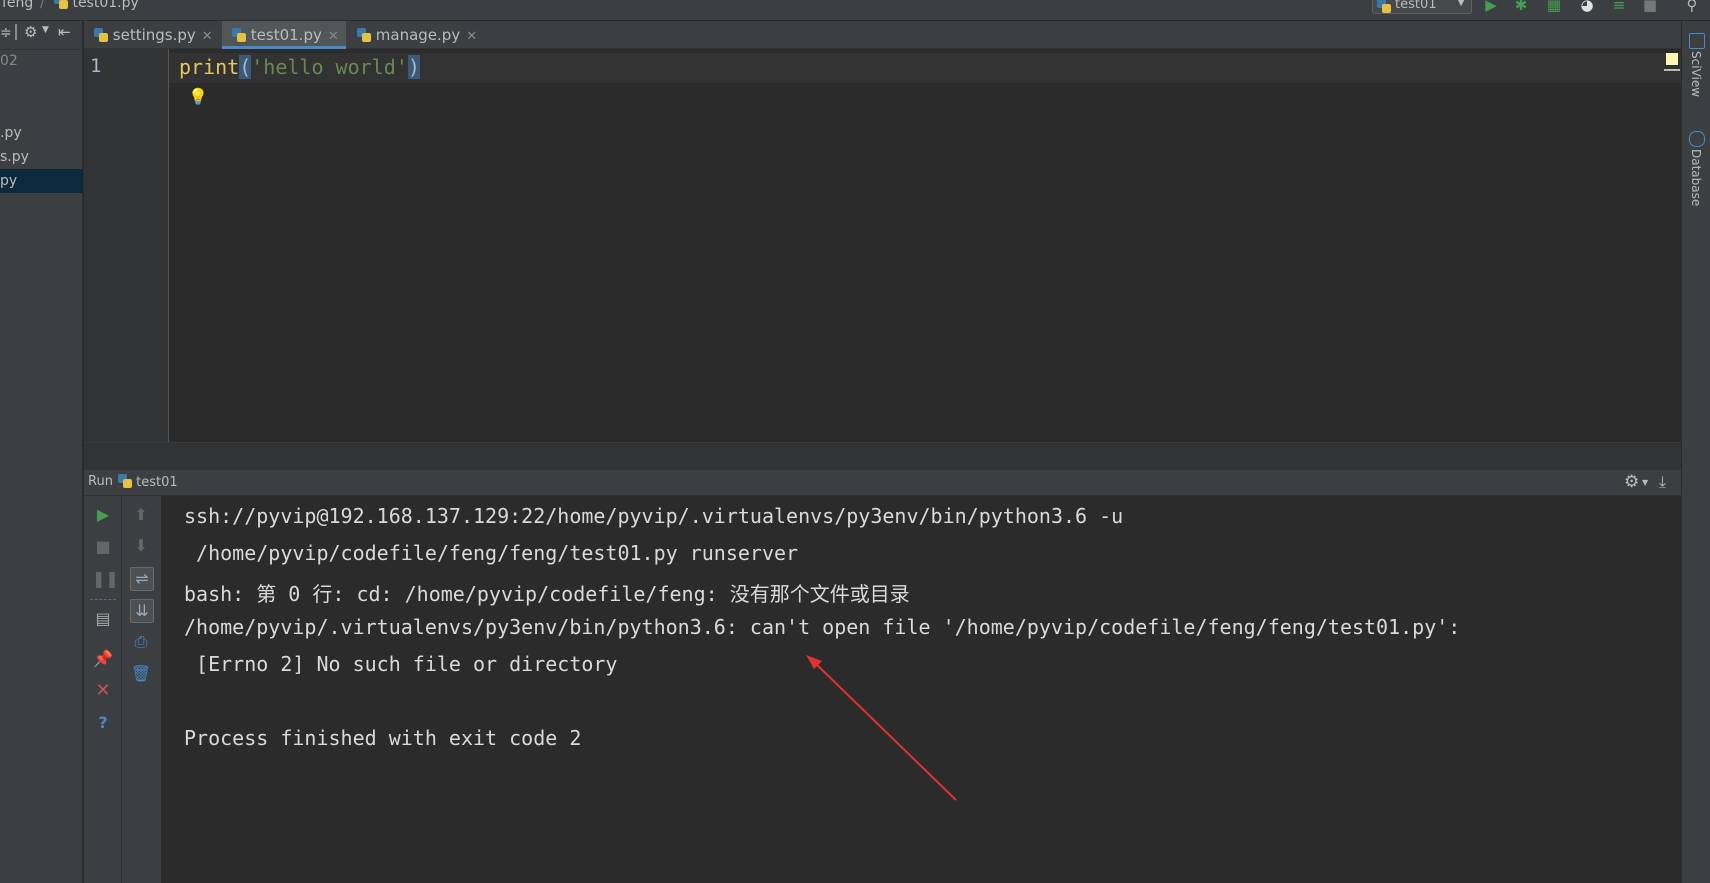 This screenshot has width=1710, height=883. I want to click on annotation-arrow-line, so click(884, 730).